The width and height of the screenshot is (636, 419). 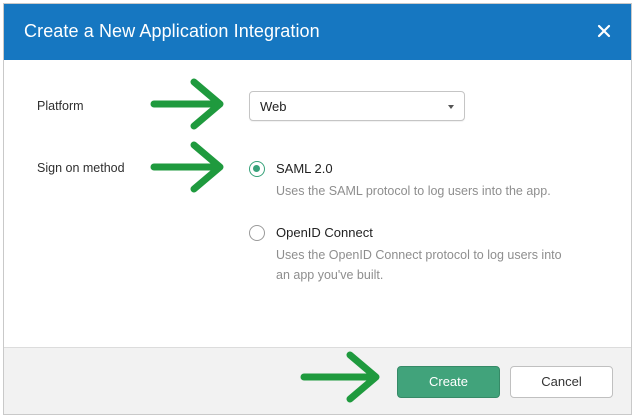 What do you see at coordinates (257, 169) in the screenshot?
I see `radio-saml` at bounding box center [257, 169].